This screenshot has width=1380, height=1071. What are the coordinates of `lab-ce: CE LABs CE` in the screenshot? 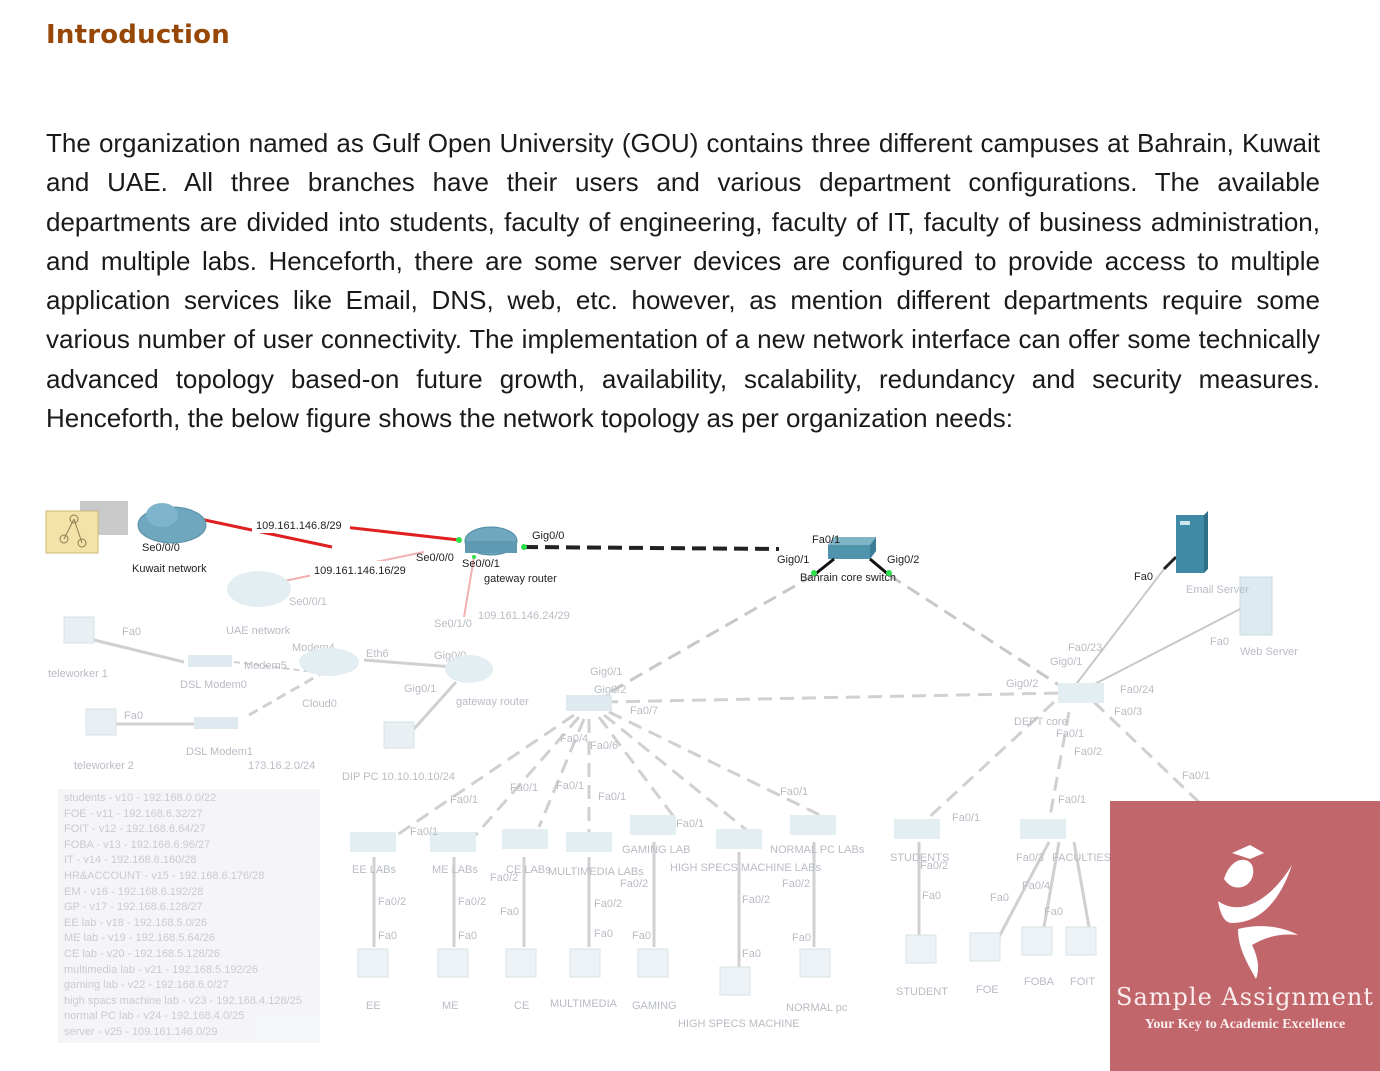 It's located at (526, 920).